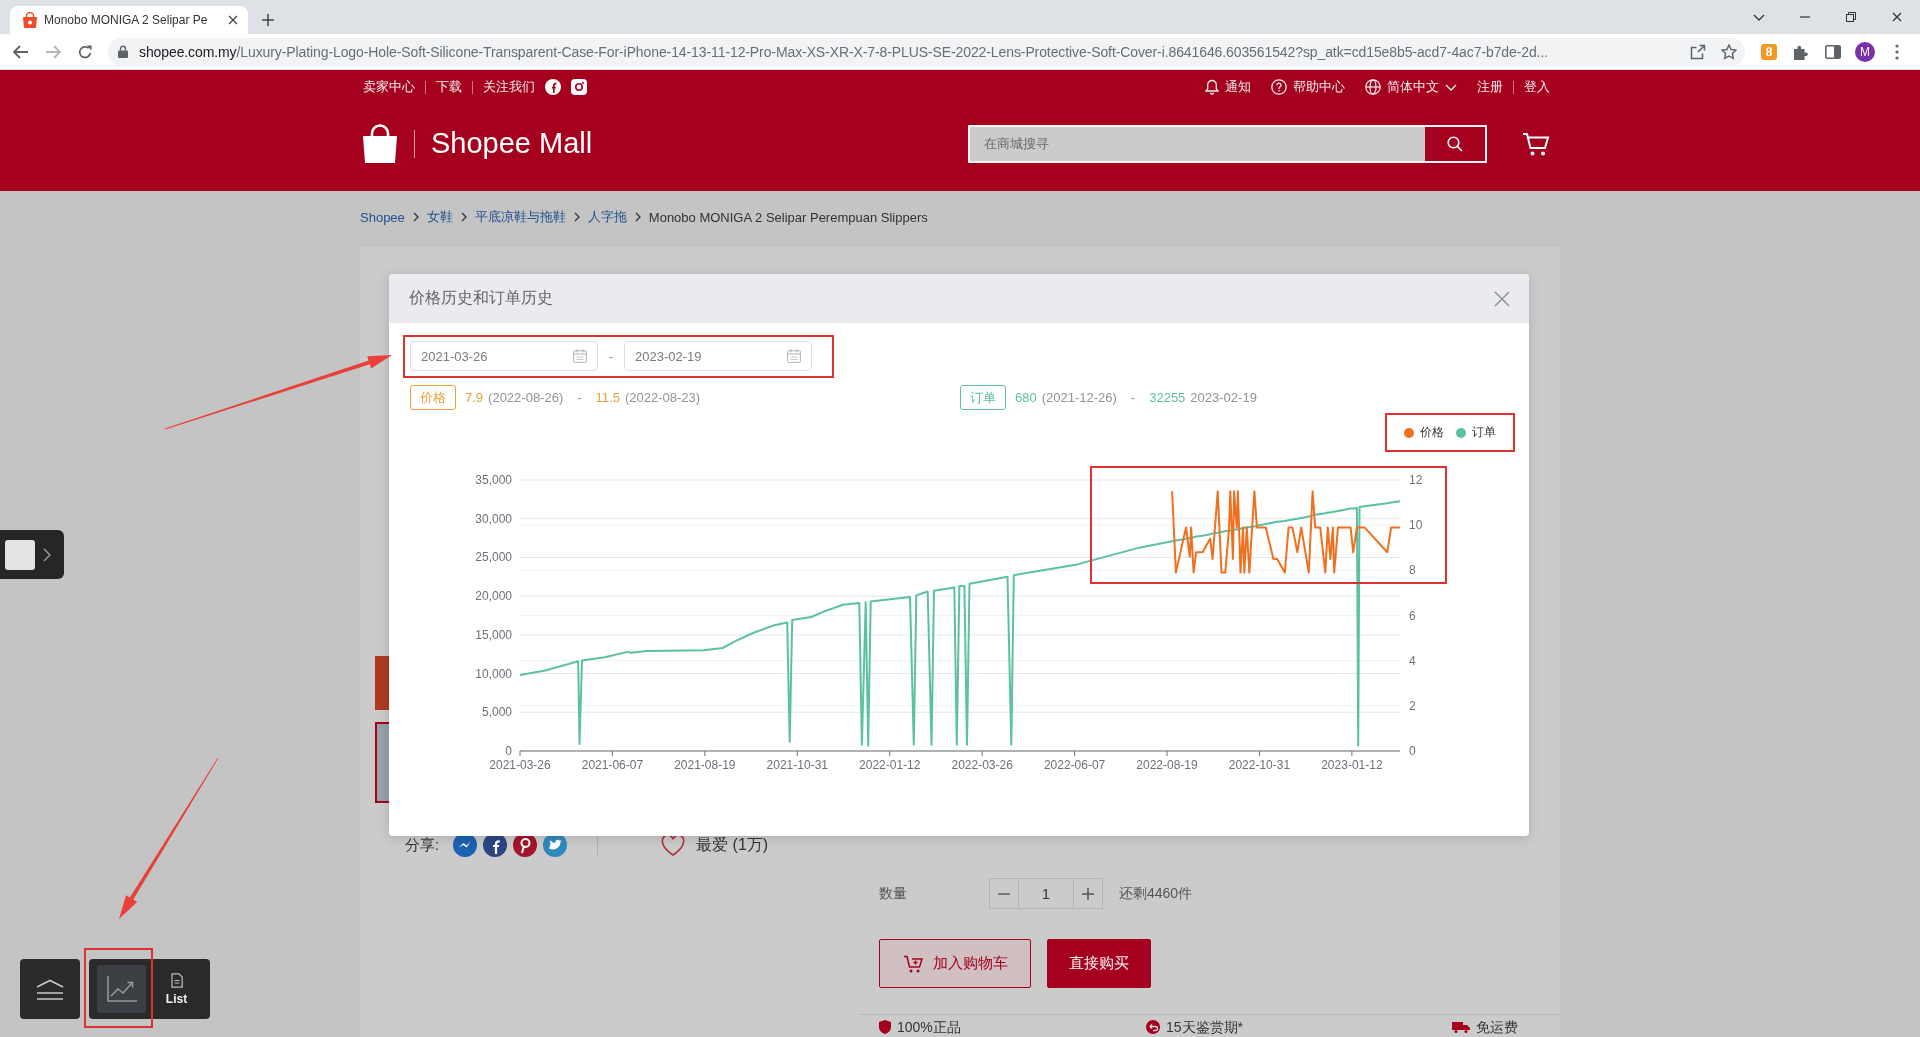 Image resolution: width=1920 pixels, height=1037 pixels. I want to click on axis-label: 2022-10-31, so click(1259, 765).